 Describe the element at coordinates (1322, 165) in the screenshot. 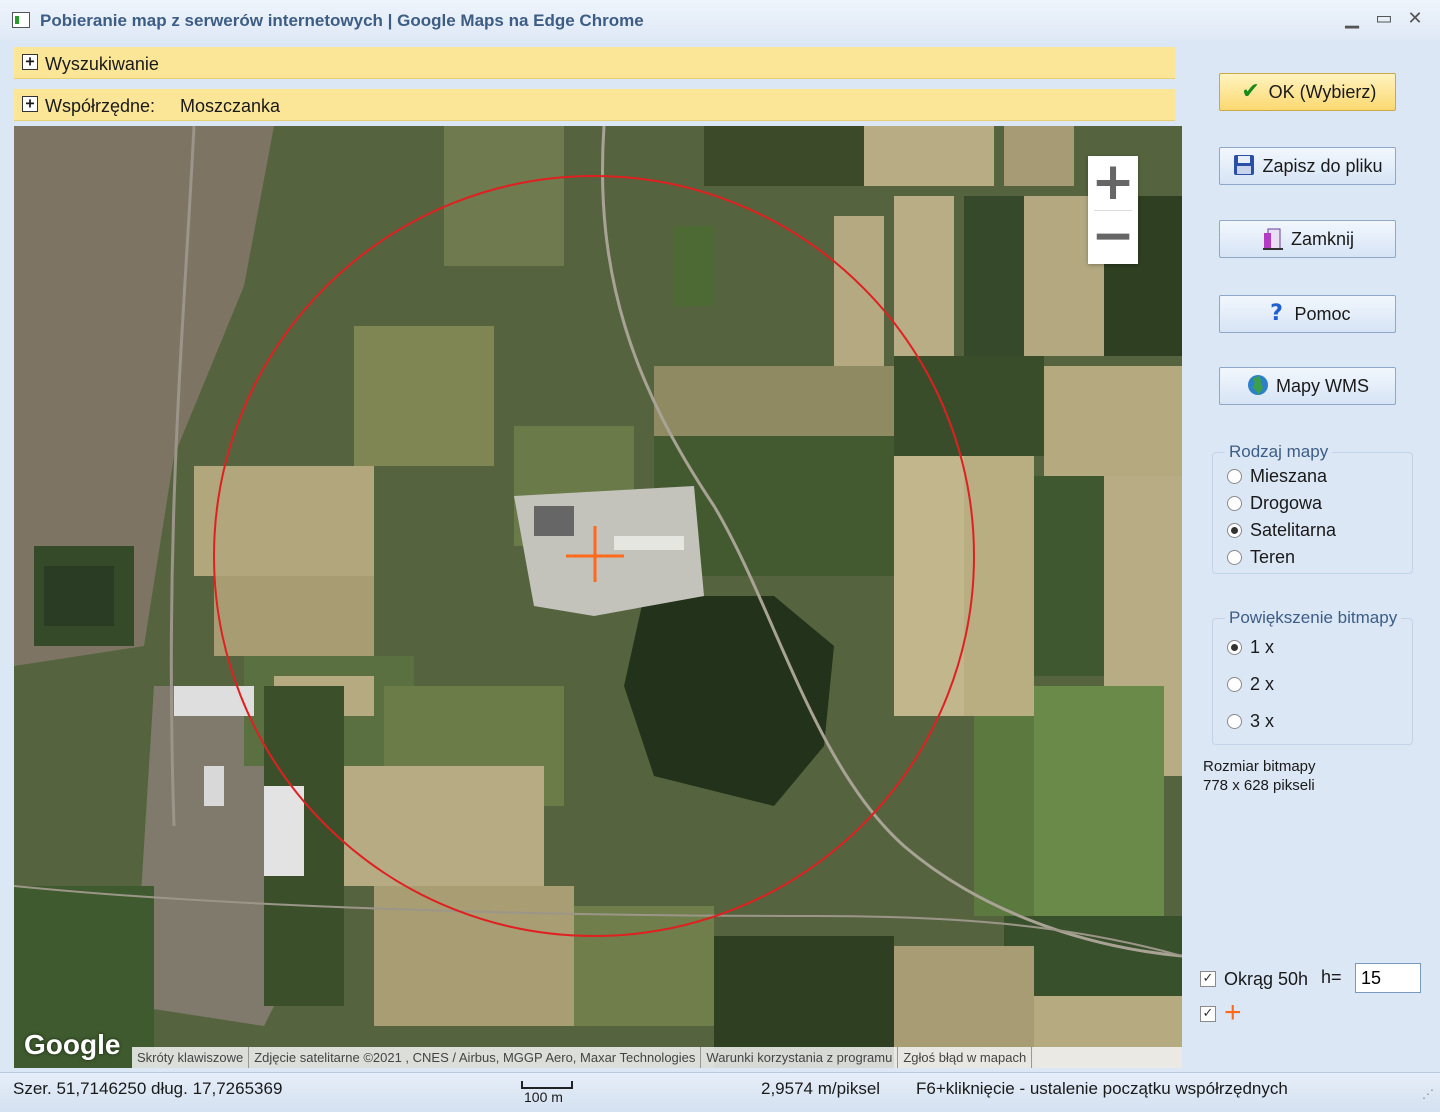

I see `save-button-label: Zapisz do pliku` at that location.